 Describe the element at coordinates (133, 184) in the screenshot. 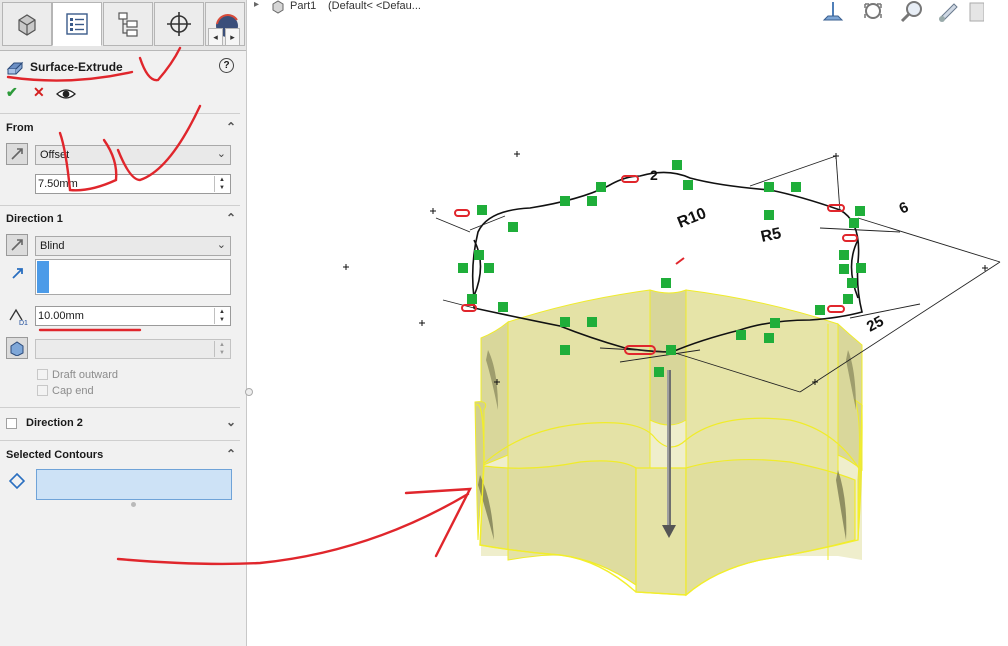

I see `offset-distance-field: 7.50mm ▲ ▼` at that location.